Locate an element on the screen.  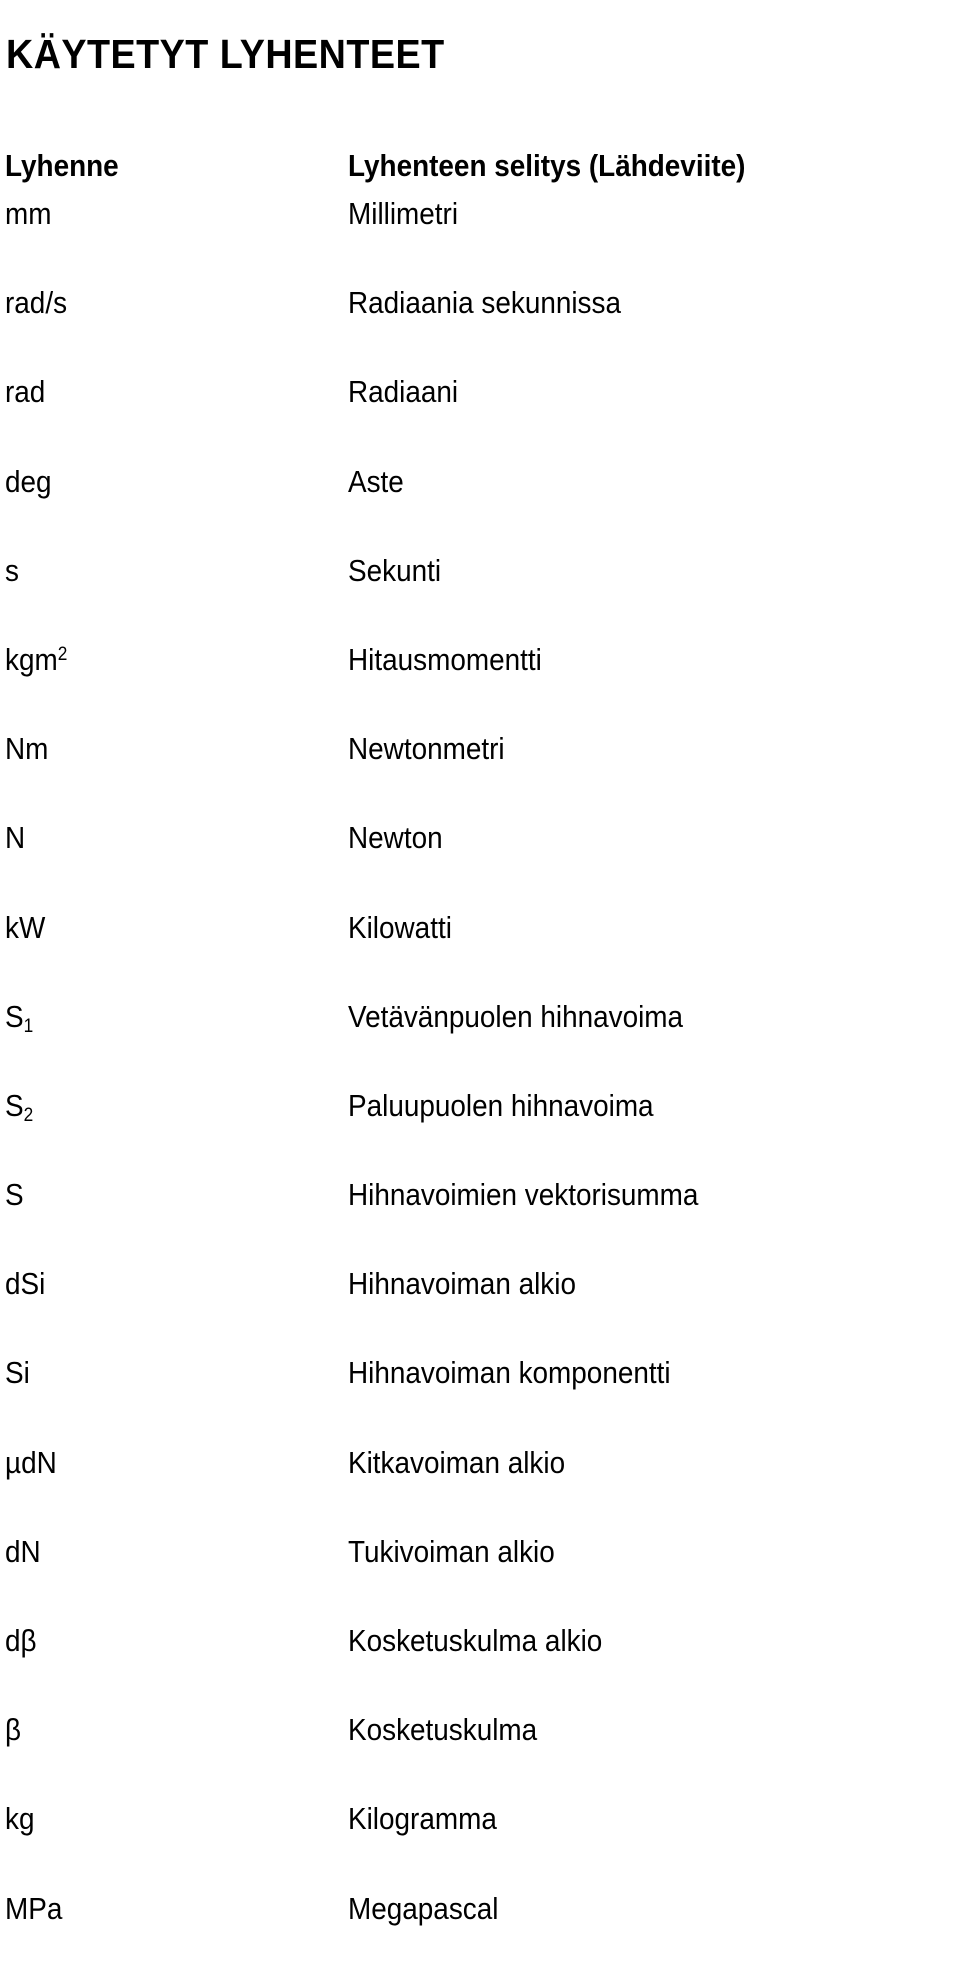
abbreviation-cell: rad/s is located at coordinates (36, 303).